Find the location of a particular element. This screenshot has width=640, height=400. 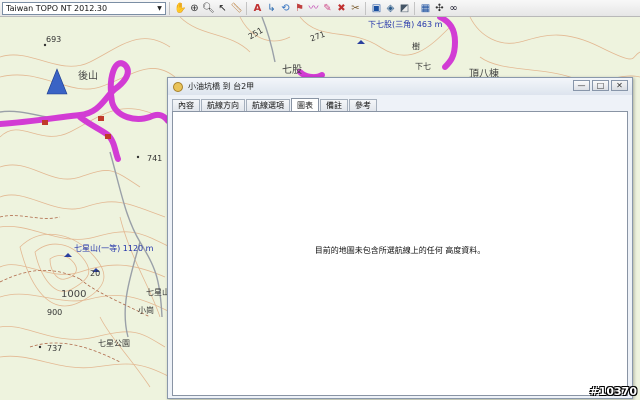

map-label: 下七股(三角) 463 m is located at coordinates (405, 24).